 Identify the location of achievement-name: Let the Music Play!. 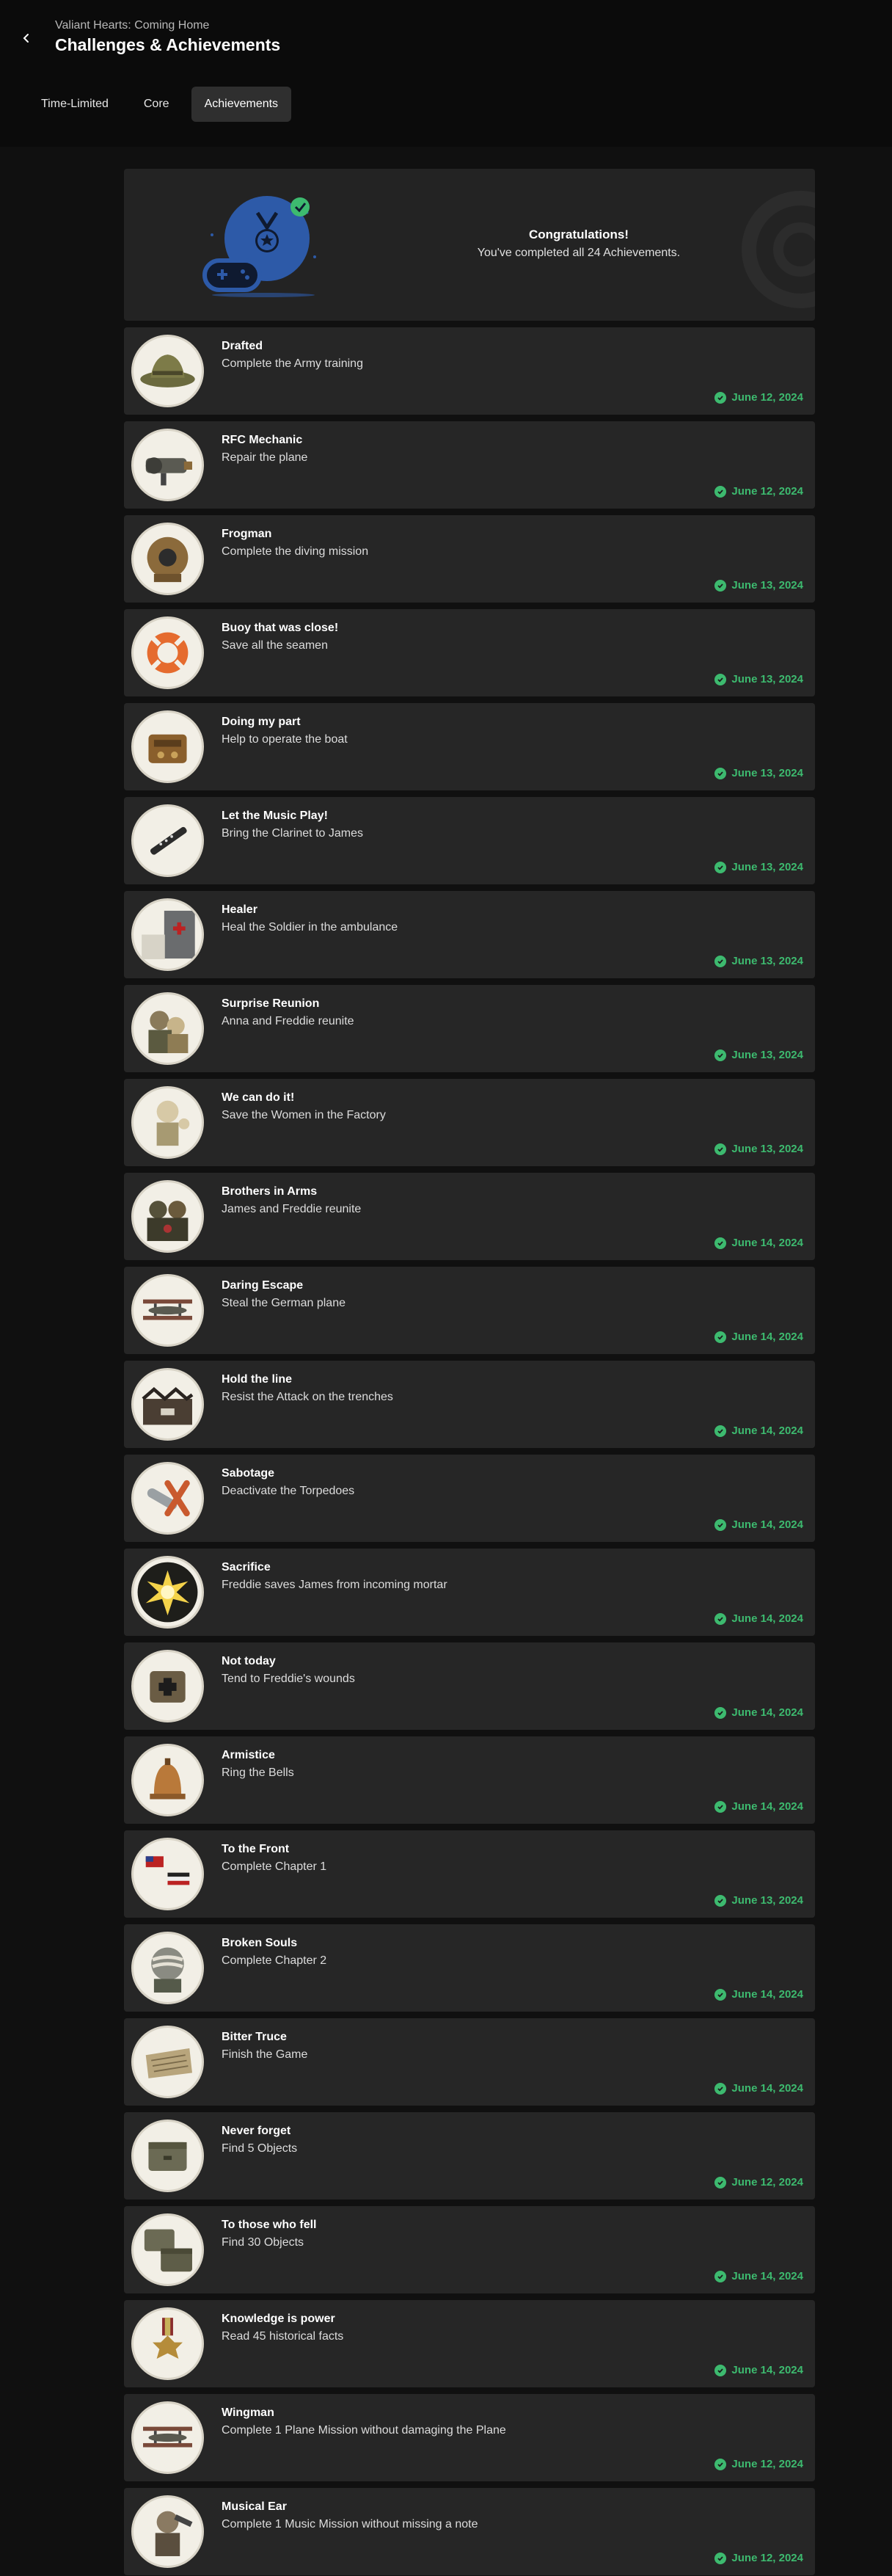
(275, 815).